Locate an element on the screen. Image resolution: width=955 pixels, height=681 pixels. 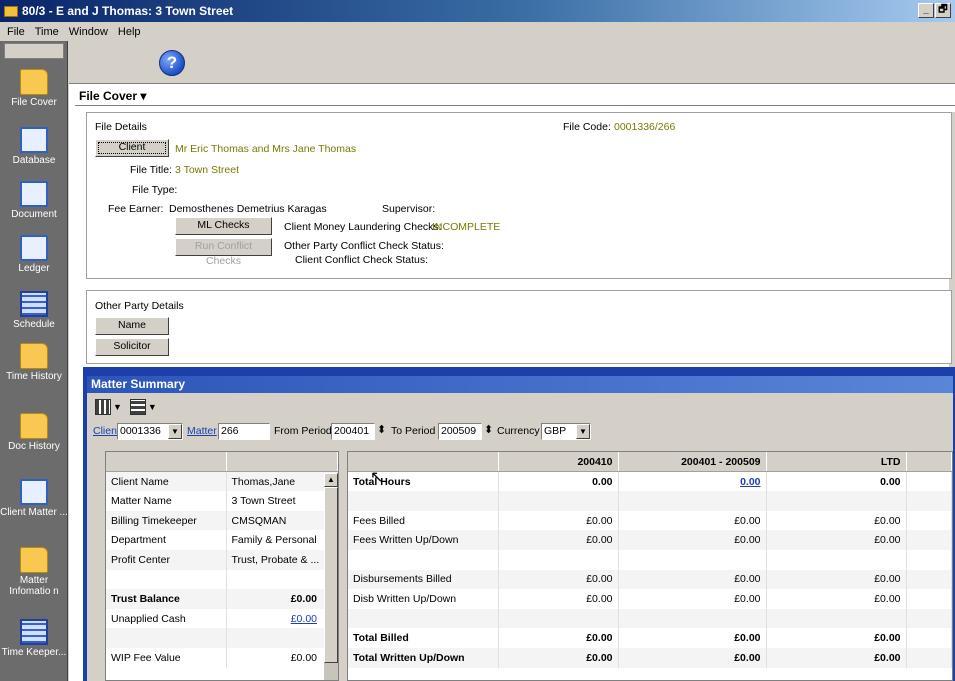
table-row: WIP Fee Value £0.00 is located at coordinates (222, 657).